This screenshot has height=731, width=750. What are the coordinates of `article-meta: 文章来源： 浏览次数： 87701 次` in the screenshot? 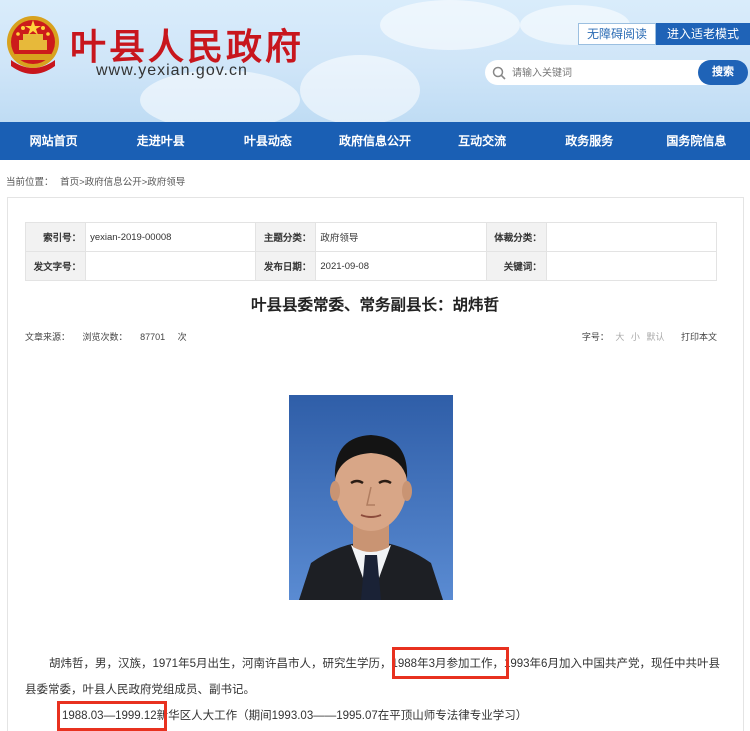 It's located at (111, 336).